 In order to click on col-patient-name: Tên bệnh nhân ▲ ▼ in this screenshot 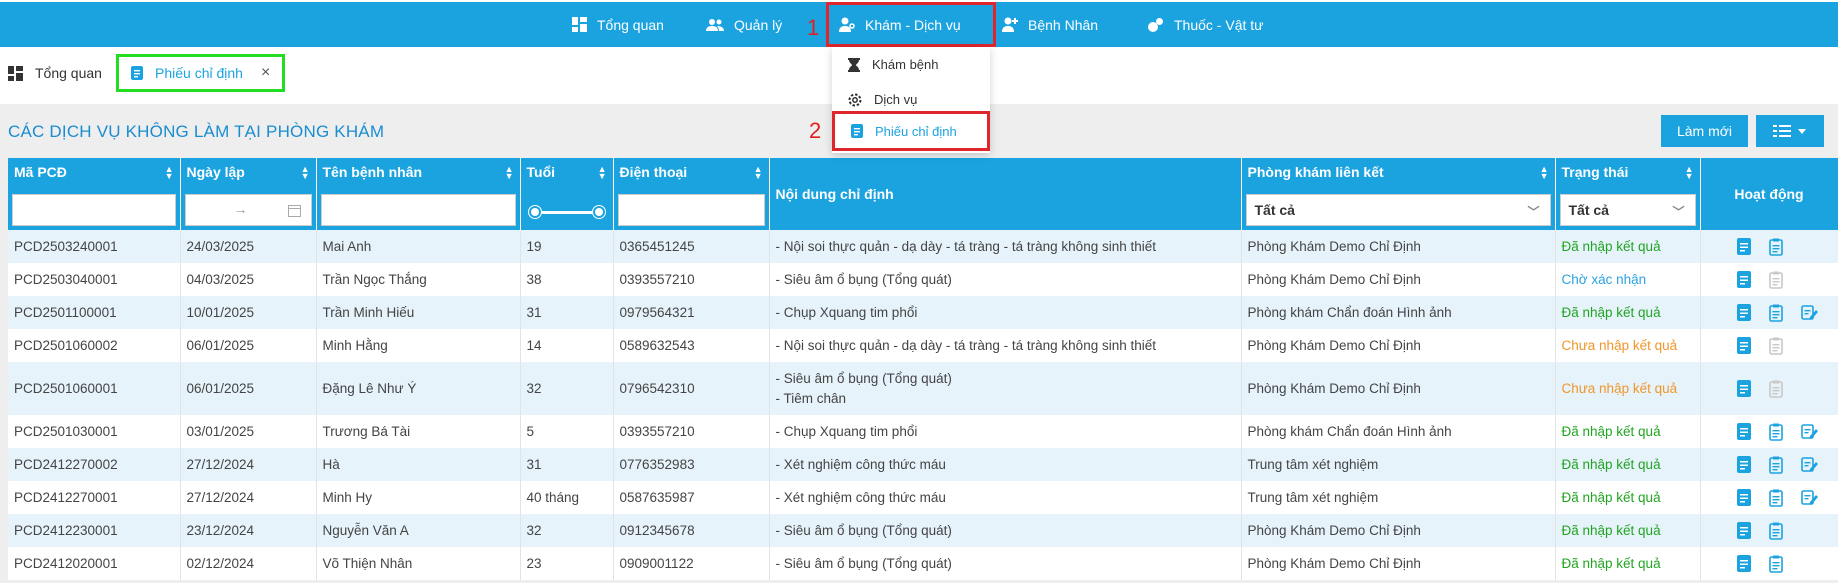, I will do `click(418, 194)`.